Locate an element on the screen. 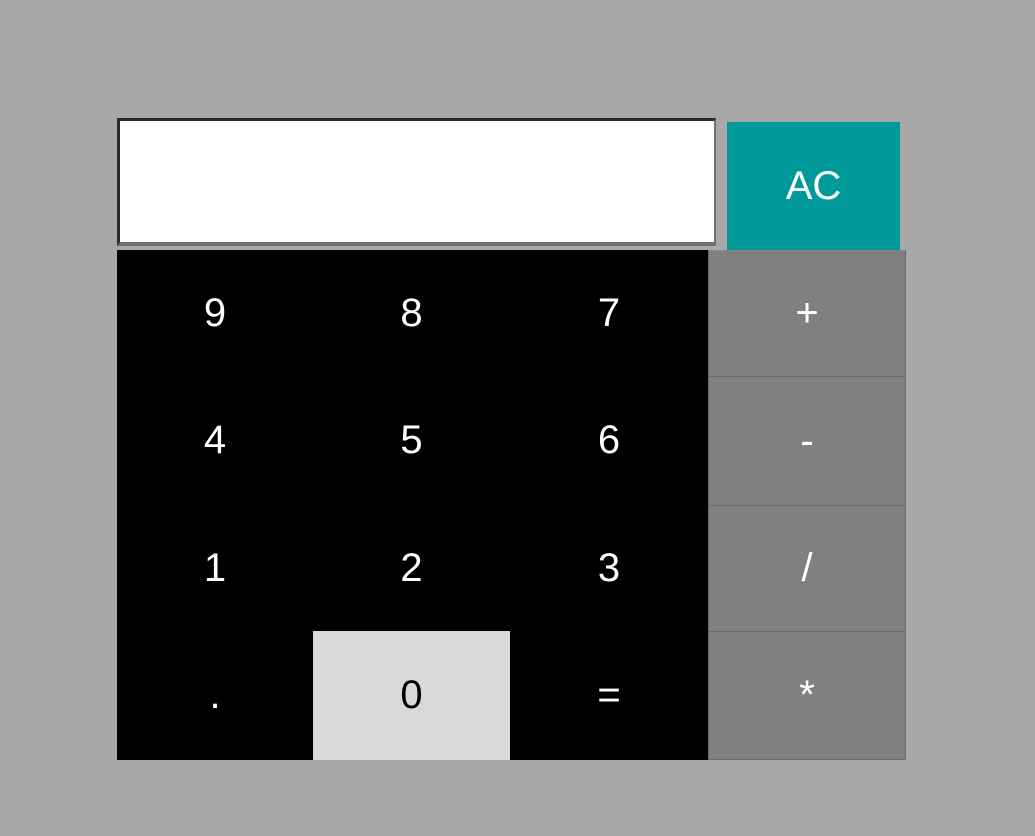 The height and width of the screenshot is (836, 1035). key-3: 3 is located at coordinates (609, 568).